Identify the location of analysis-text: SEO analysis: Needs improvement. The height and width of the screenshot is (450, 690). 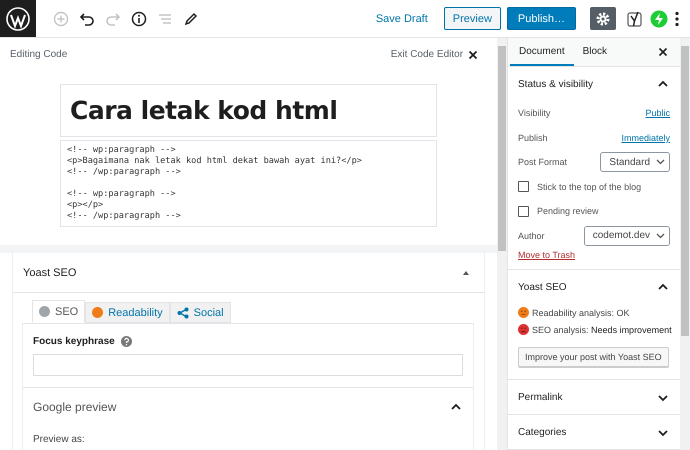
(602, 329).